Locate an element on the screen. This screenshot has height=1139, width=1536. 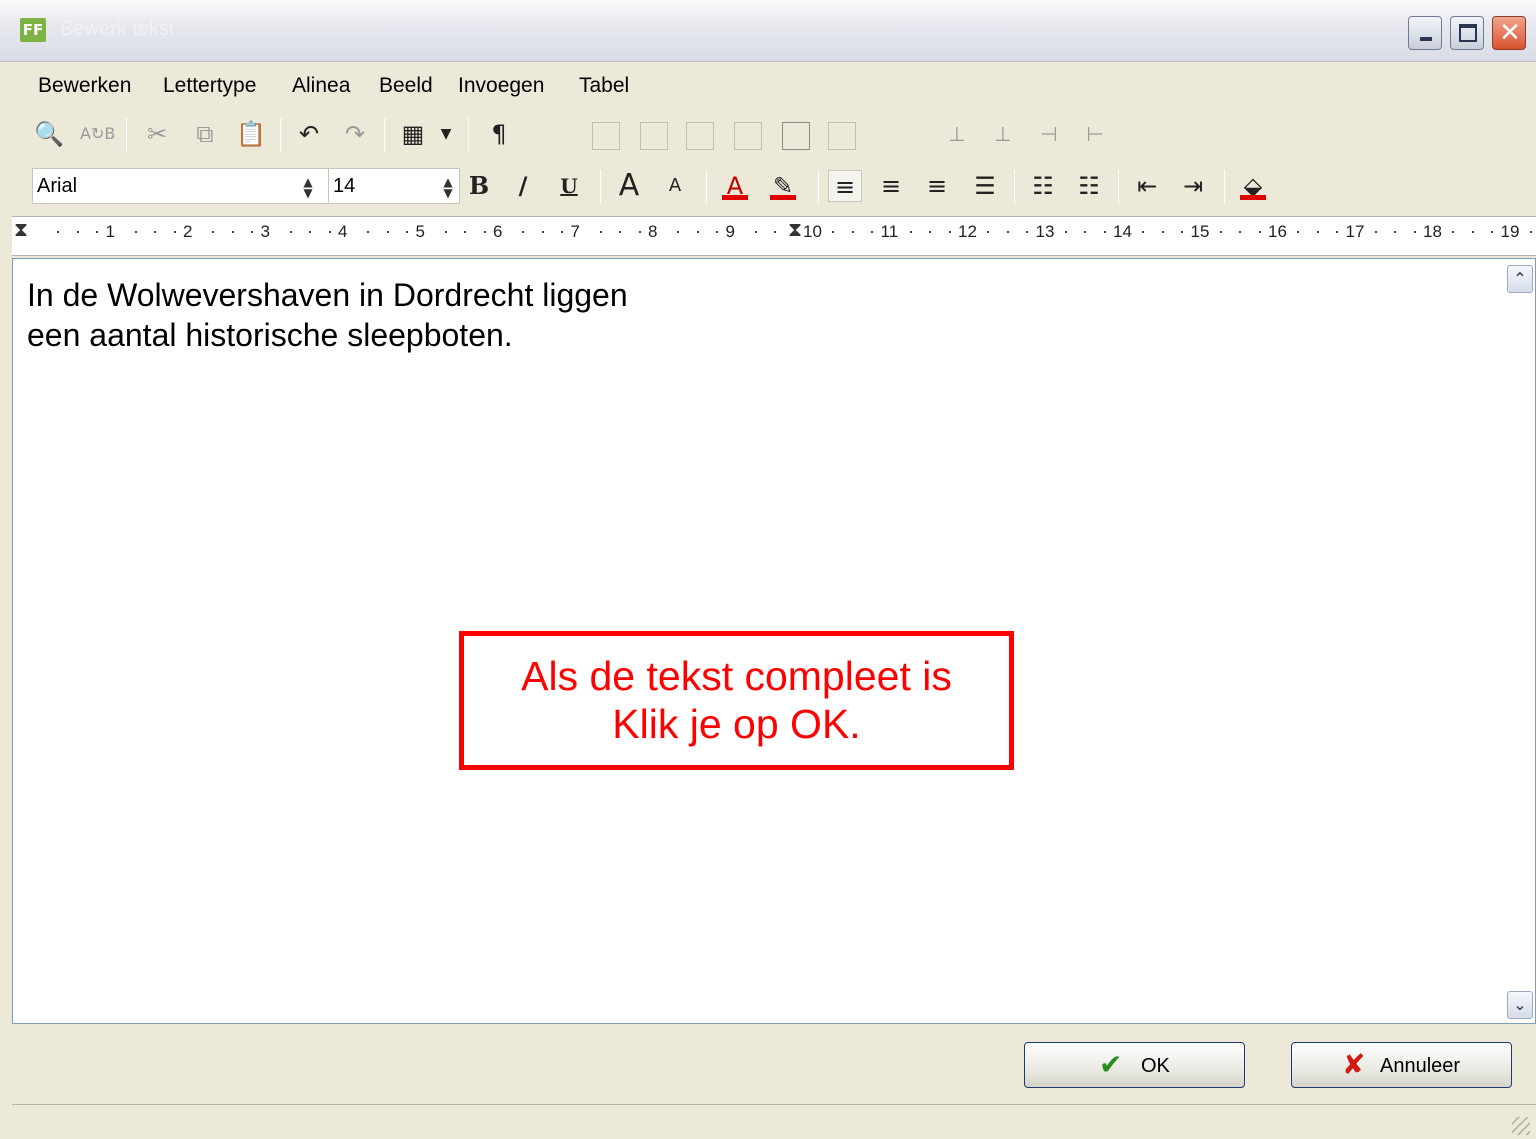
chevron-down-icon: ▼ is located at coordinates (446, 134).